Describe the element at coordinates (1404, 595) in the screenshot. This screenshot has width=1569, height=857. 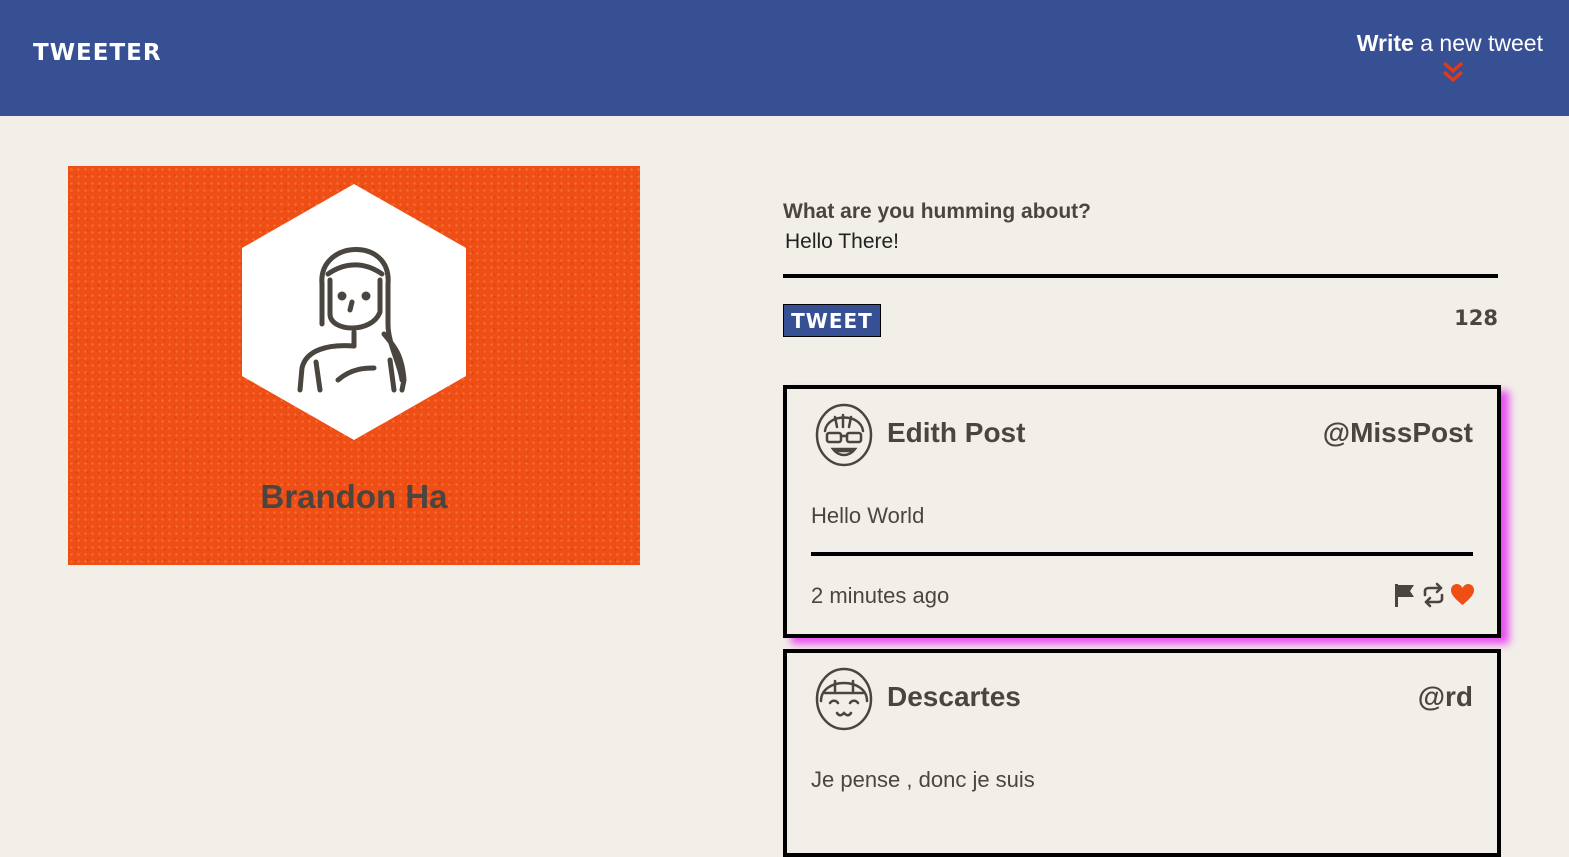
I see `flag-icon` at that location.